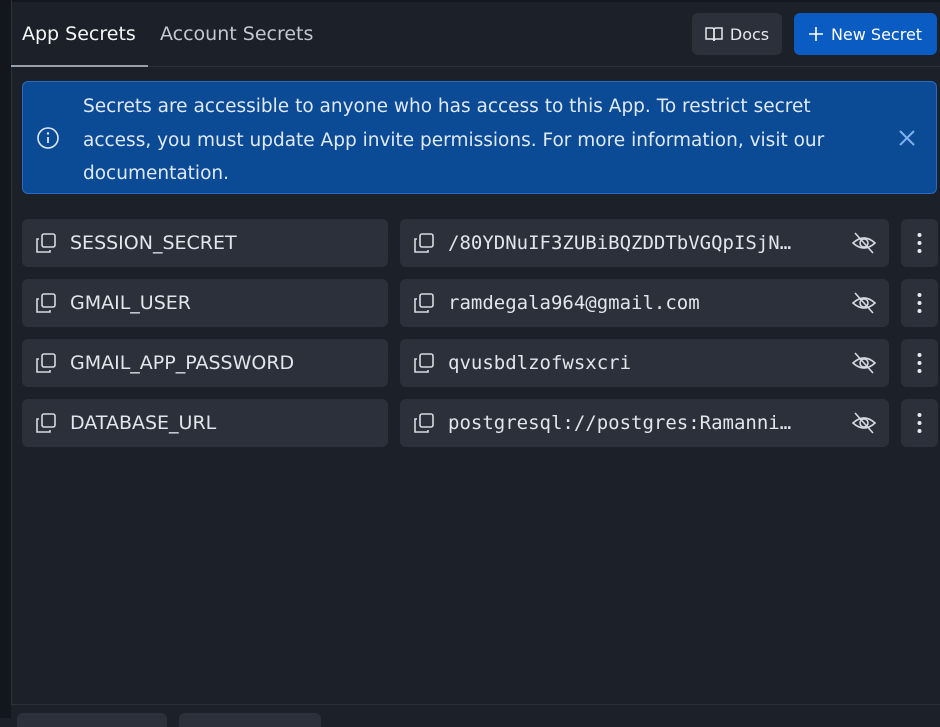 This screenshot has height=727, width=940. What do you see at coordinates (130, 303) in the screenshot?
I see `secret-key: GMAIL_USER` at bounding box center [130, 303].